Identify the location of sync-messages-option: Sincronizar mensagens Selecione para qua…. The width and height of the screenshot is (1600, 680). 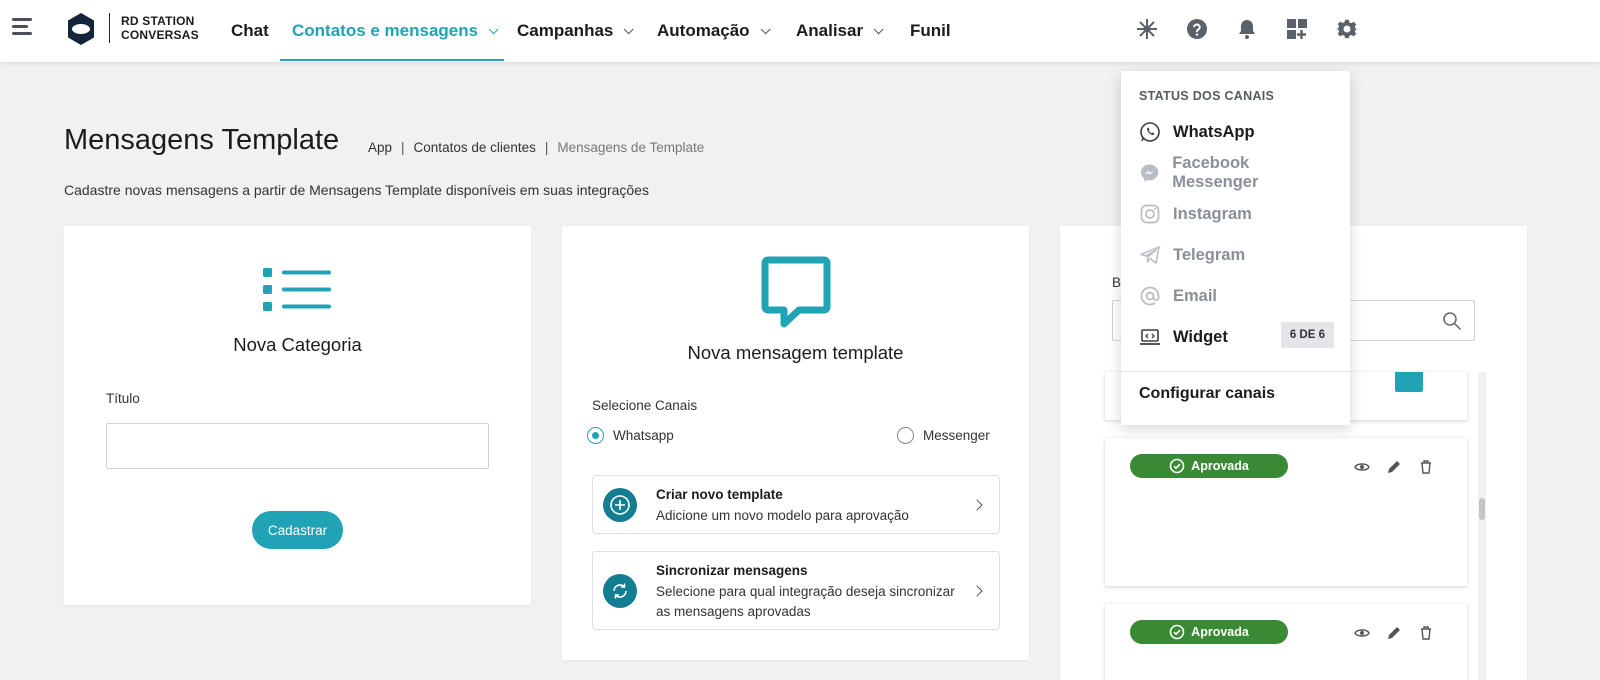
(796, 590).